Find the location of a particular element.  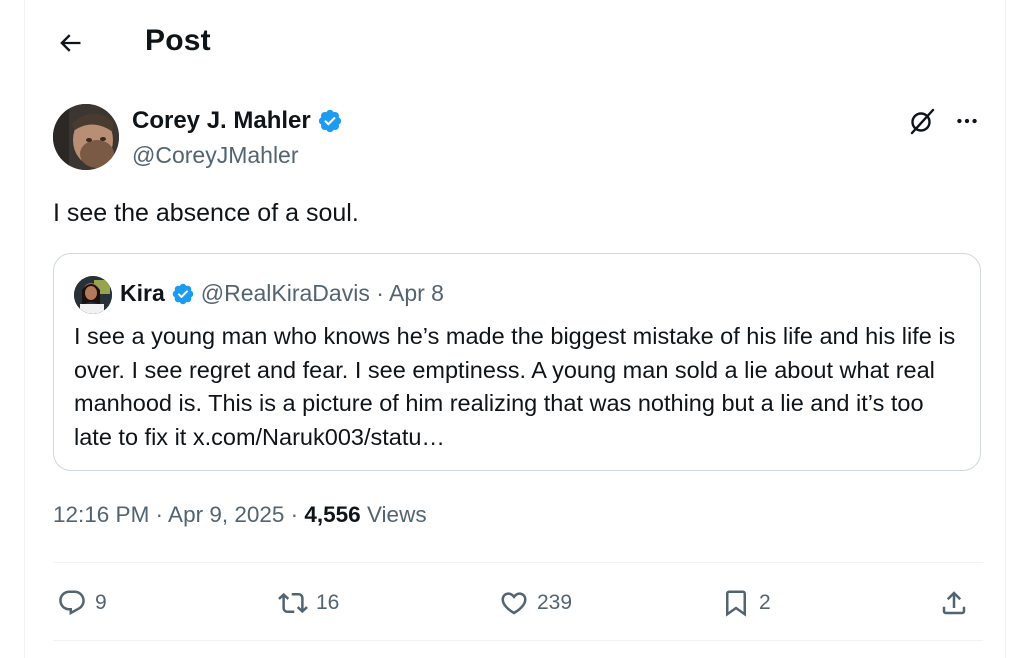

arrow-left-icon is located at coordinates (70, 43).